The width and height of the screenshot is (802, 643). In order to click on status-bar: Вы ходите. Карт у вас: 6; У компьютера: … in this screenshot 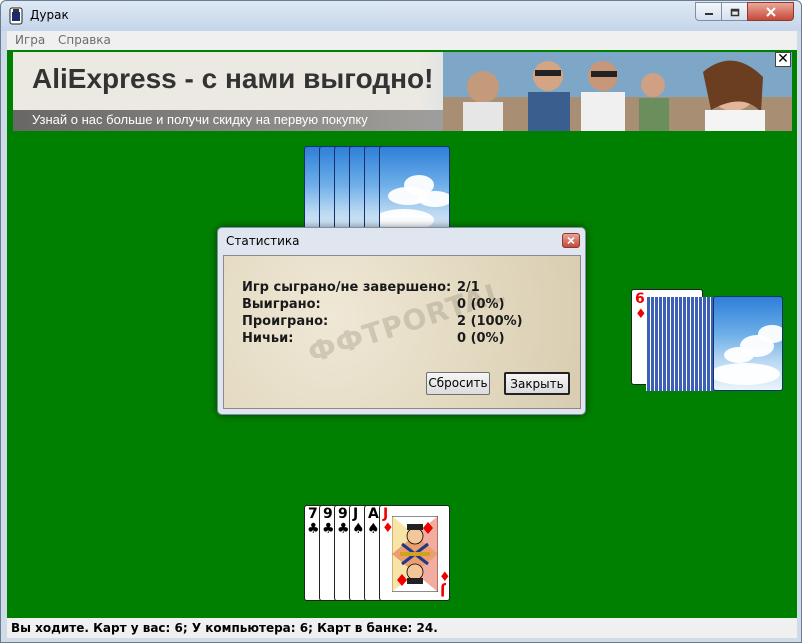, I will do `click(402, 628)`.